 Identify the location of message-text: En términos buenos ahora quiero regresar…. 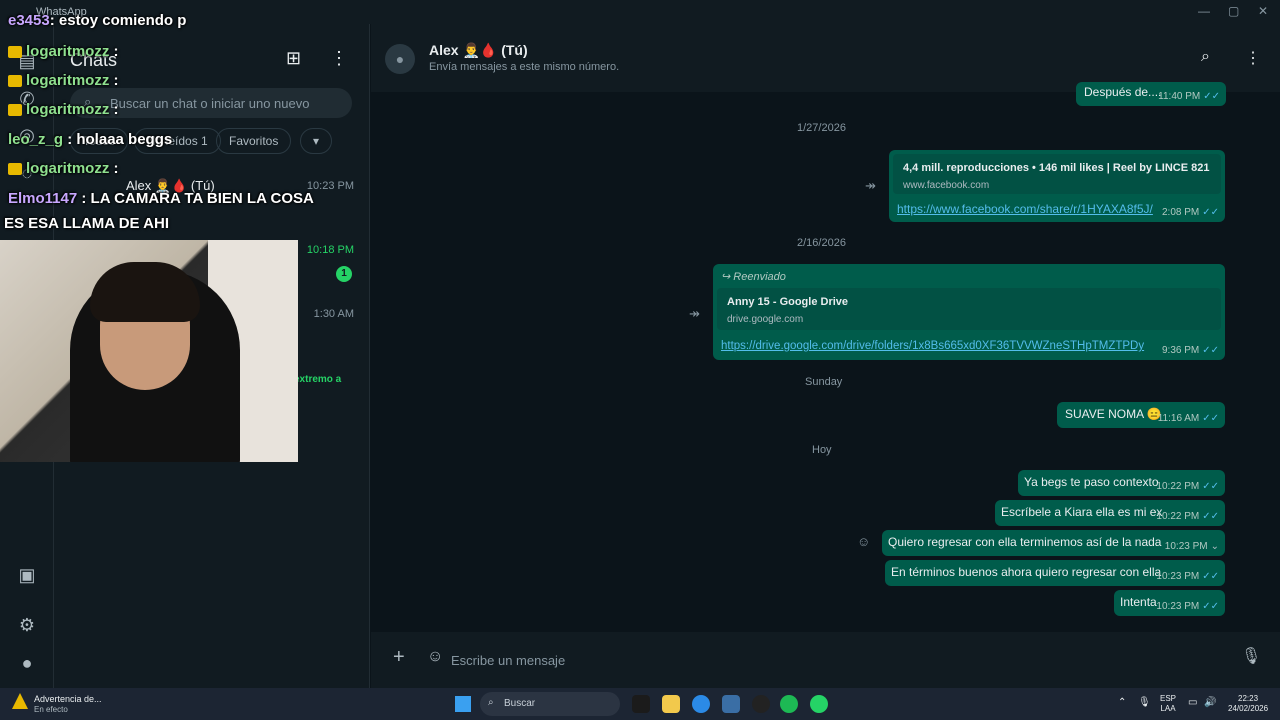
(1026, 572).